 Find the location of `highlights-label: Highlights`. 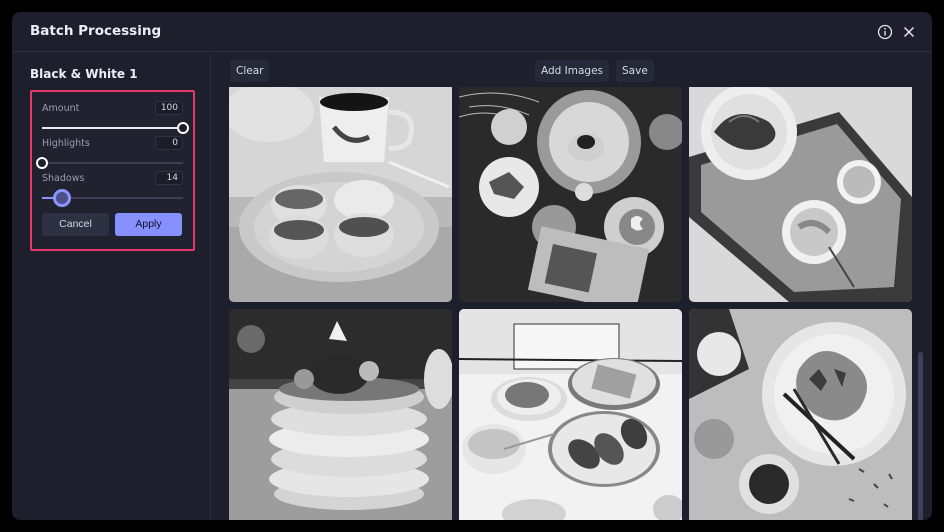

highlights-label: Highlights is located at coordinates (66, 143).